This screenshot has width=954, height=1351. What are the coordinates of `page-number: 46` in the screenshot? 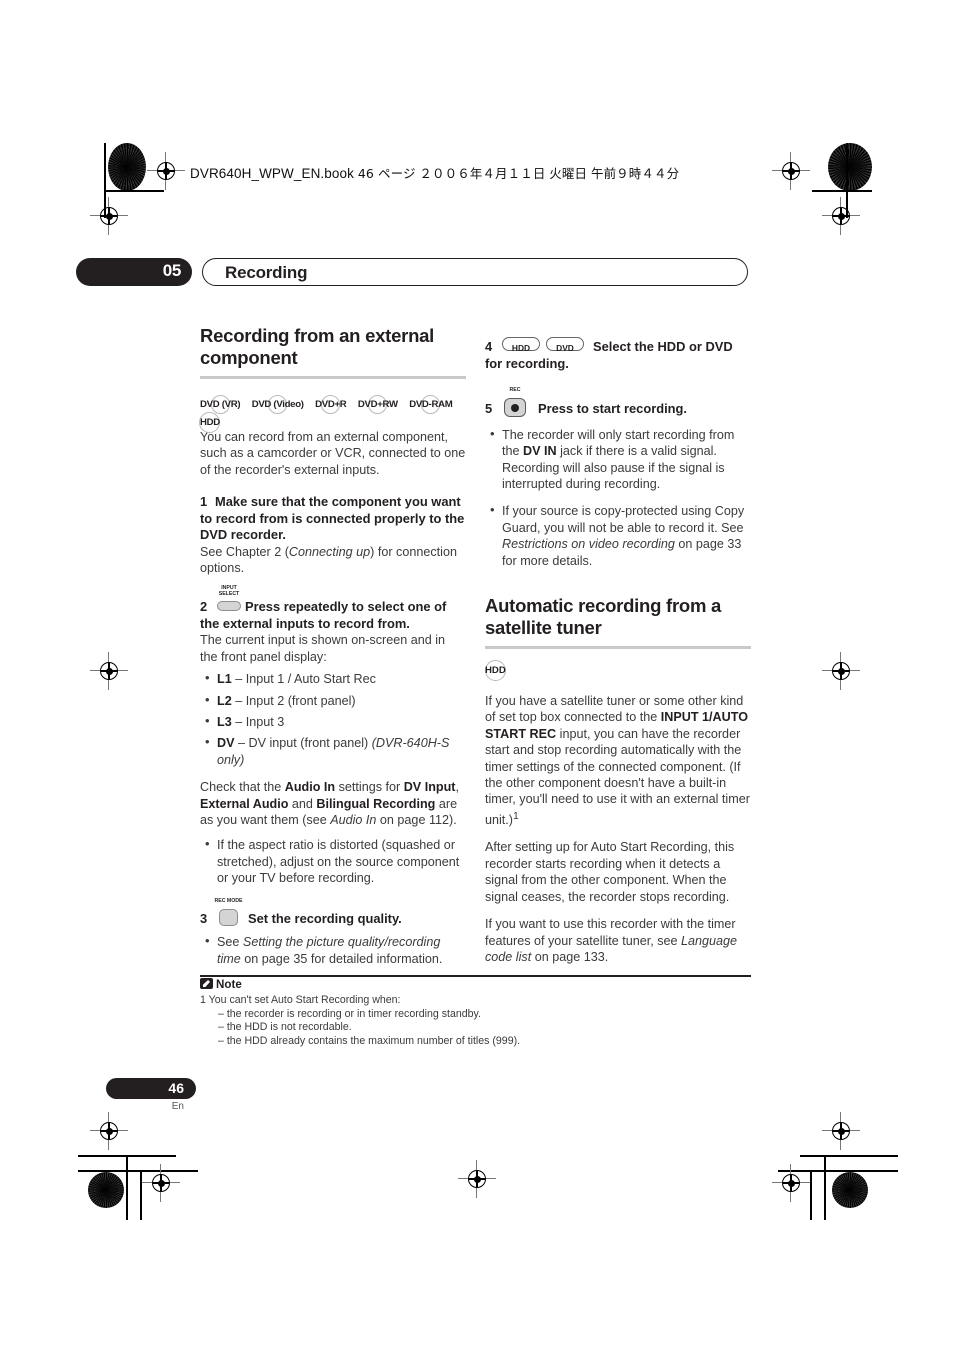 It's located at (176, 1088).